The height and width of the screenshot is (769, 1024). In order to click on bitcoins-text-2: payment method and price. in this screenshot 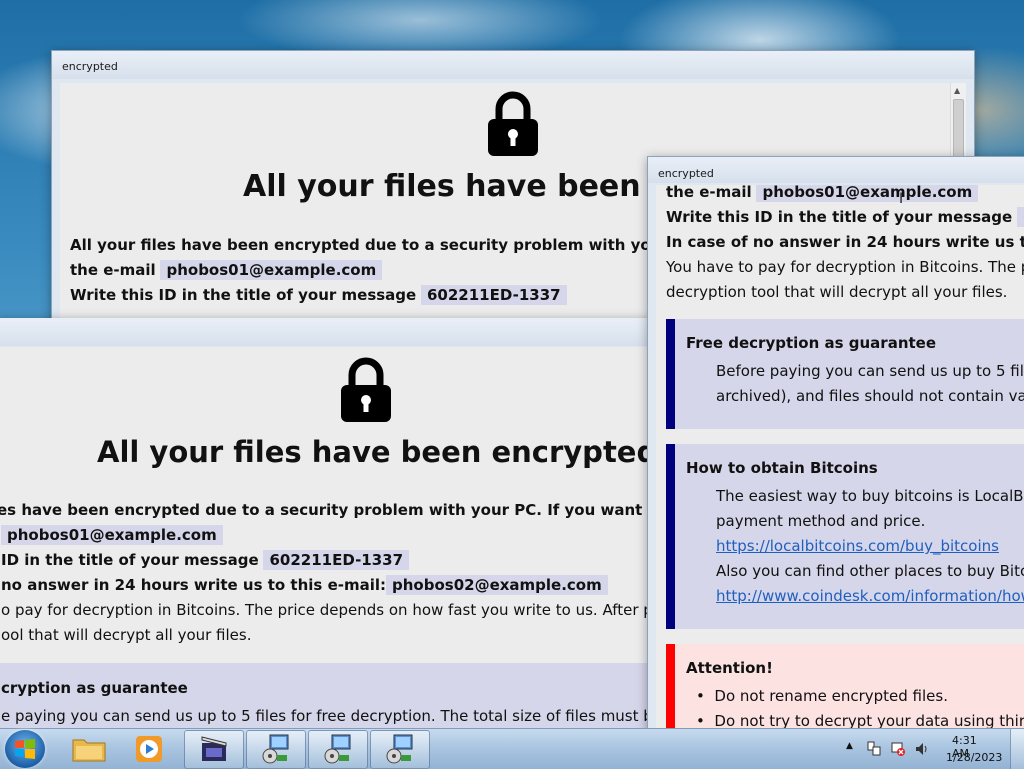, I will do `click(821, 521)`.